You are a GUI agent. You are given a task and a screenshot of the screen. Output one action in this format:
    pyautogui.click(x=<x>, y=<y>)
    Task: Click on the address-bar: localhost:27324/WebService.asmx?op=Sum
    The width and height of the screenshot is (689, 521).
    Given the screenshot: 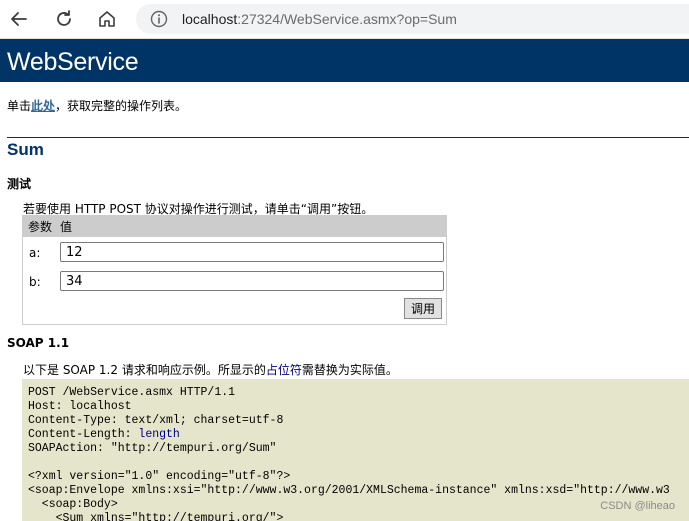 What is the action you would take?
    pyautogui.click(x=412, y=19)
    